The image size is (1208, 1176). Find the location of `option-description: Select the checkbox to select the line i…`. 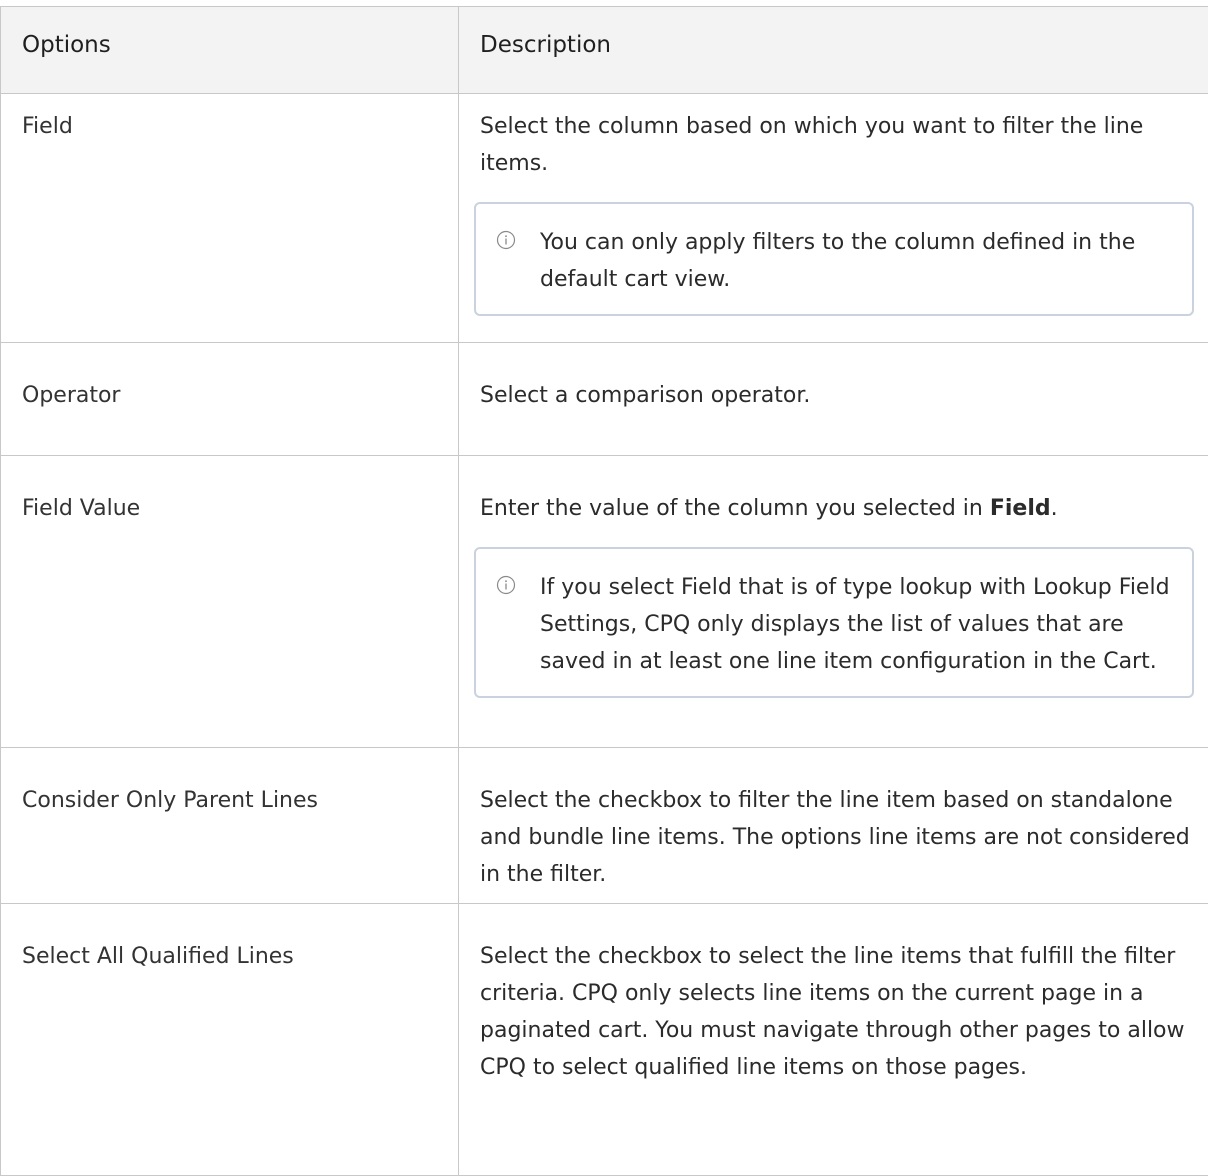

option-description: Select the checkbox to select the line i… is located at coordinates (833, 1040).